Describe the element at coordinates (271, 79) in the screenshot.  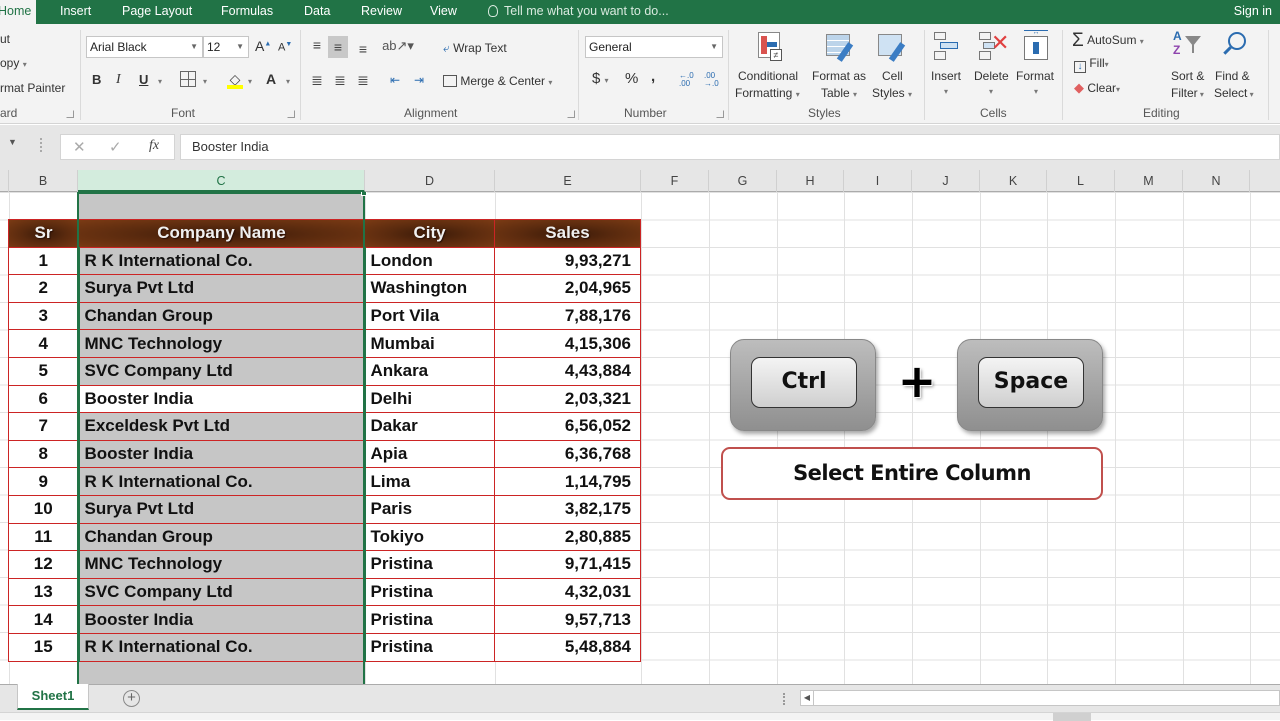
I see `font-color-button: A` at that location.